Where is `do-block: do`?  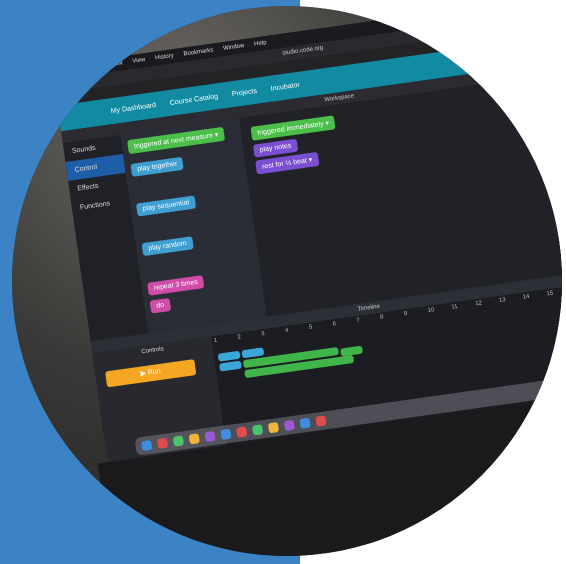
do-block: do is located at coordinates (160, 305).